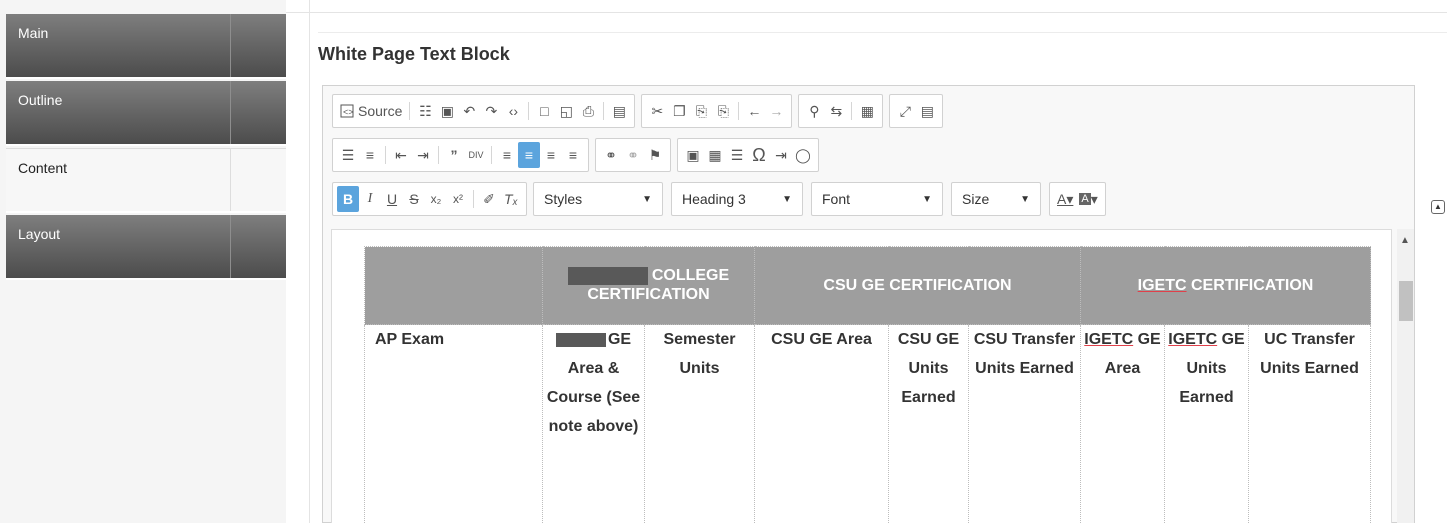 This screenshot has height=523, width=1447. Describe the element at coordinates (348, 199) in the screenshot. I see `bold-icon: B` at that location.